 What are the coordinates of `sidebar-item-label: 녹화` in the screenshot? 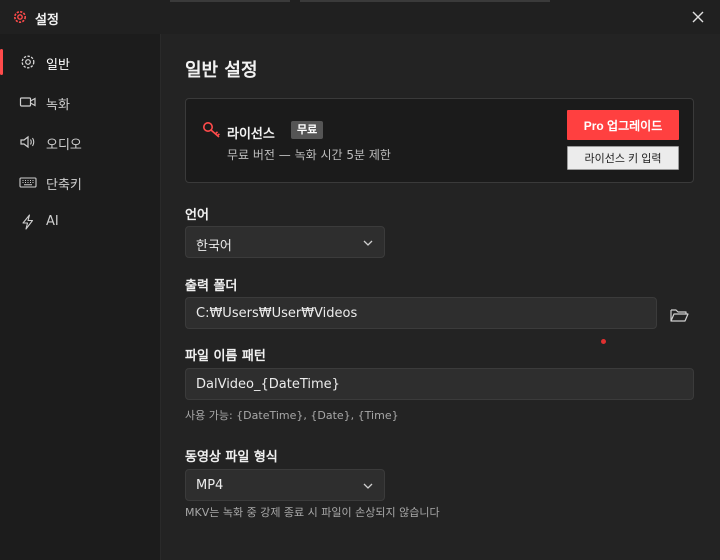 It's located at (58, 105).